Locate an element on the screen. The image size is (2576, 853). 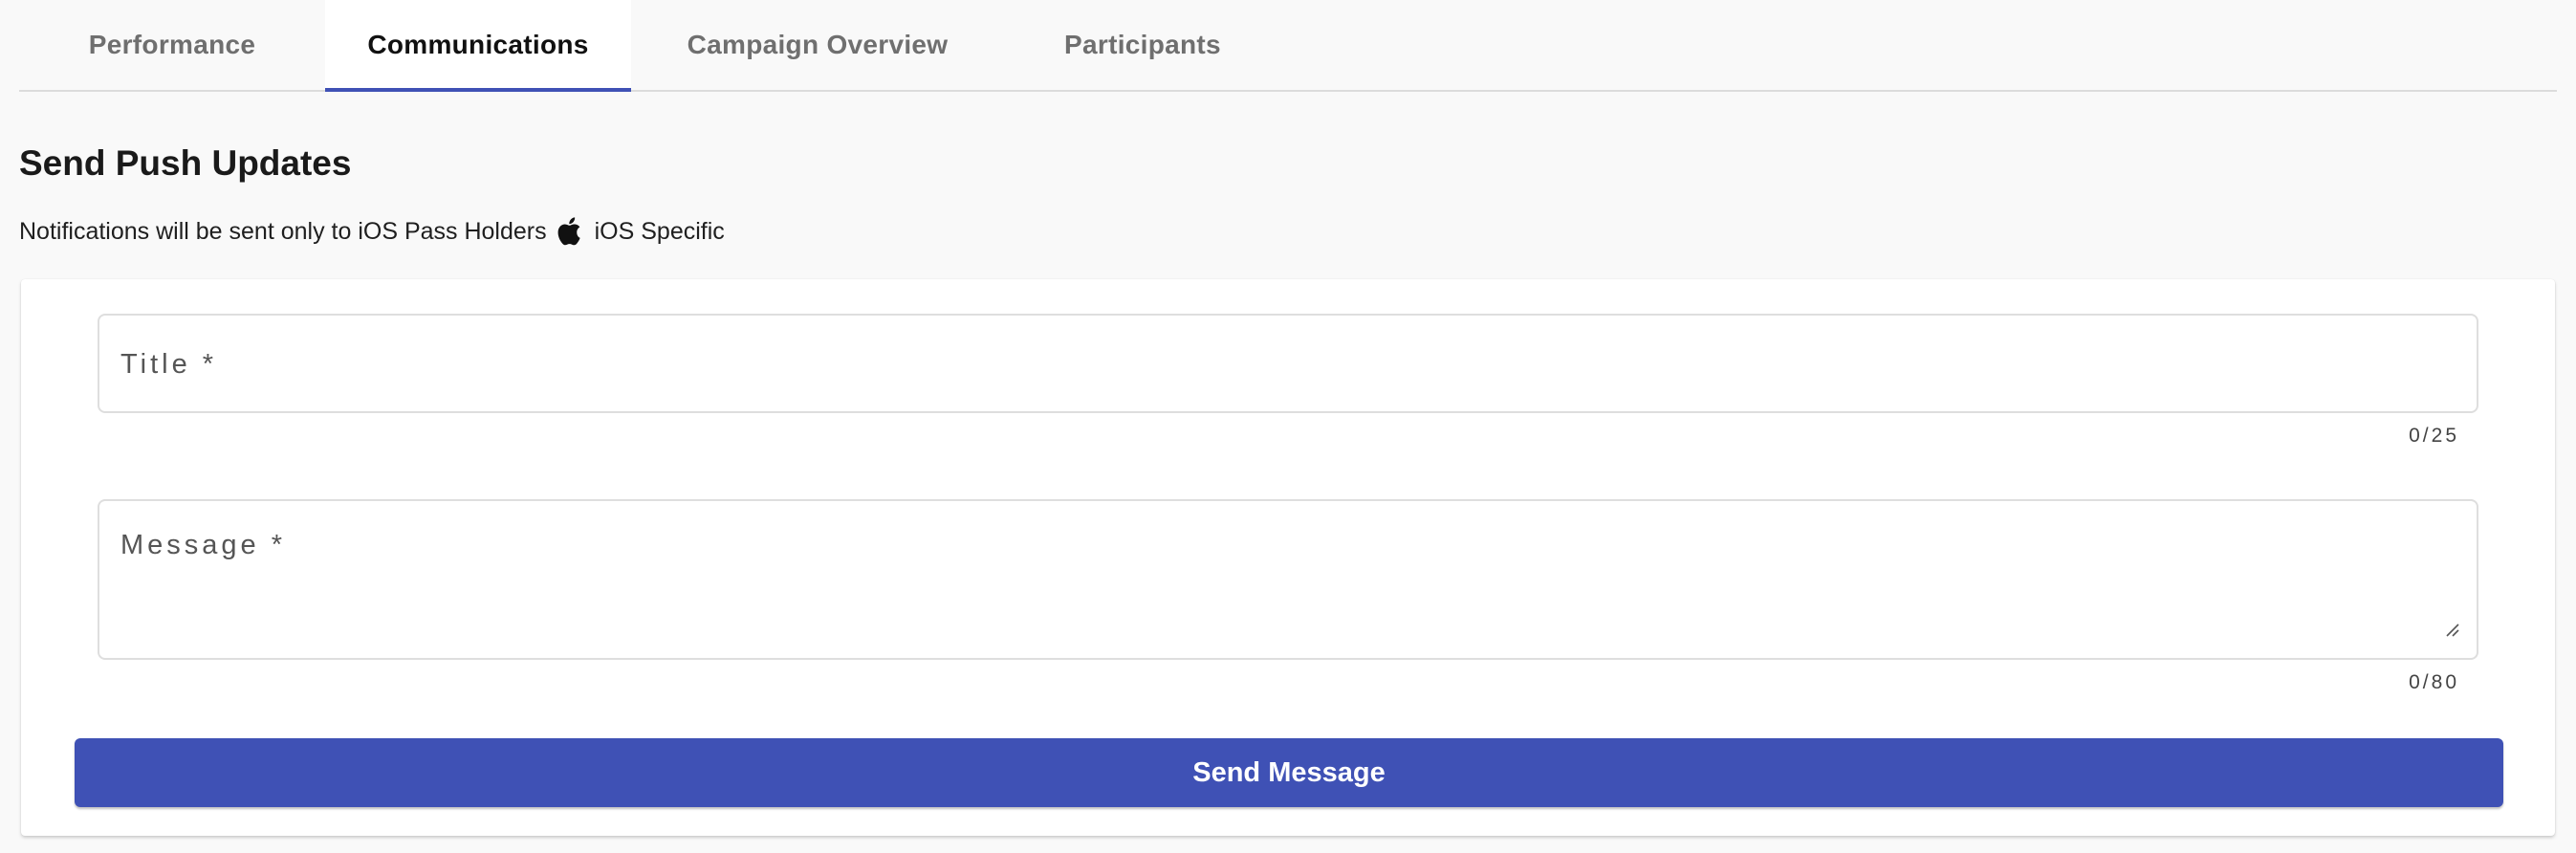
apple-icon is located at coordinates (571, 231).